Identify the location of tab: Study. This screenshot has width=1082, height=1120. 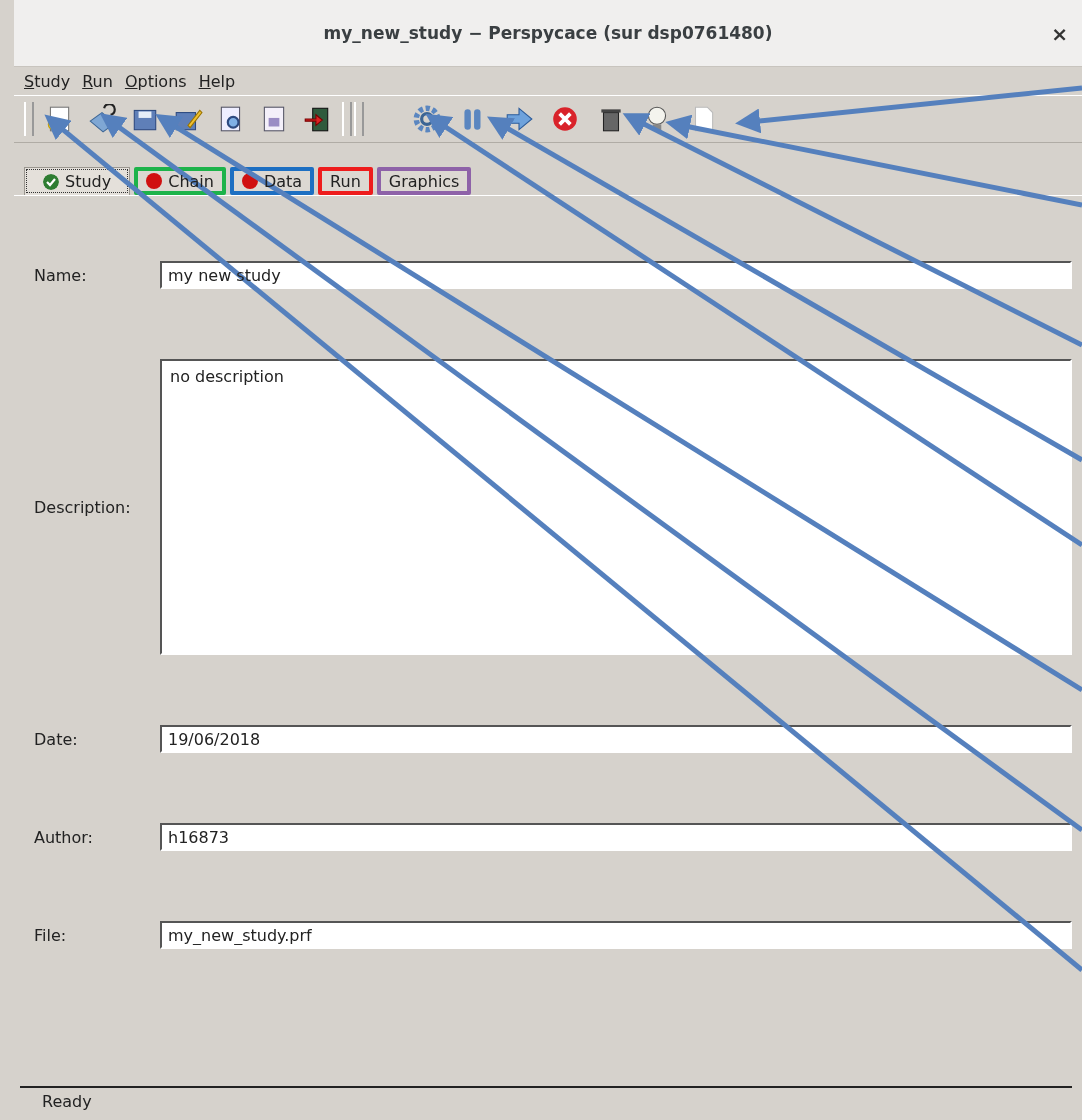
(77, 181).